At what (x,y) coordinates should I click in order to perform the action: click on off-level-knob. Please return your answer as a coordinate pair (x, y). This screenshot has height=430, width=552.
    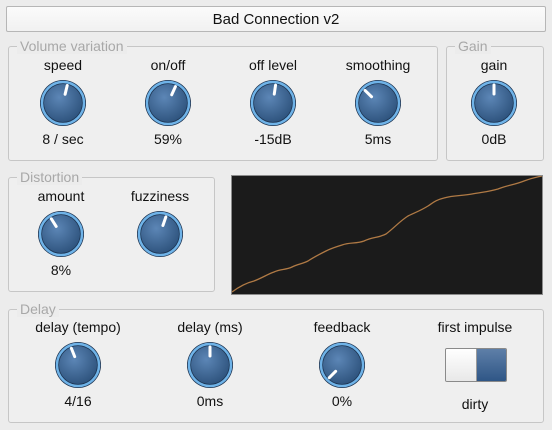
    Looking at the image, I should click on (273, 103).